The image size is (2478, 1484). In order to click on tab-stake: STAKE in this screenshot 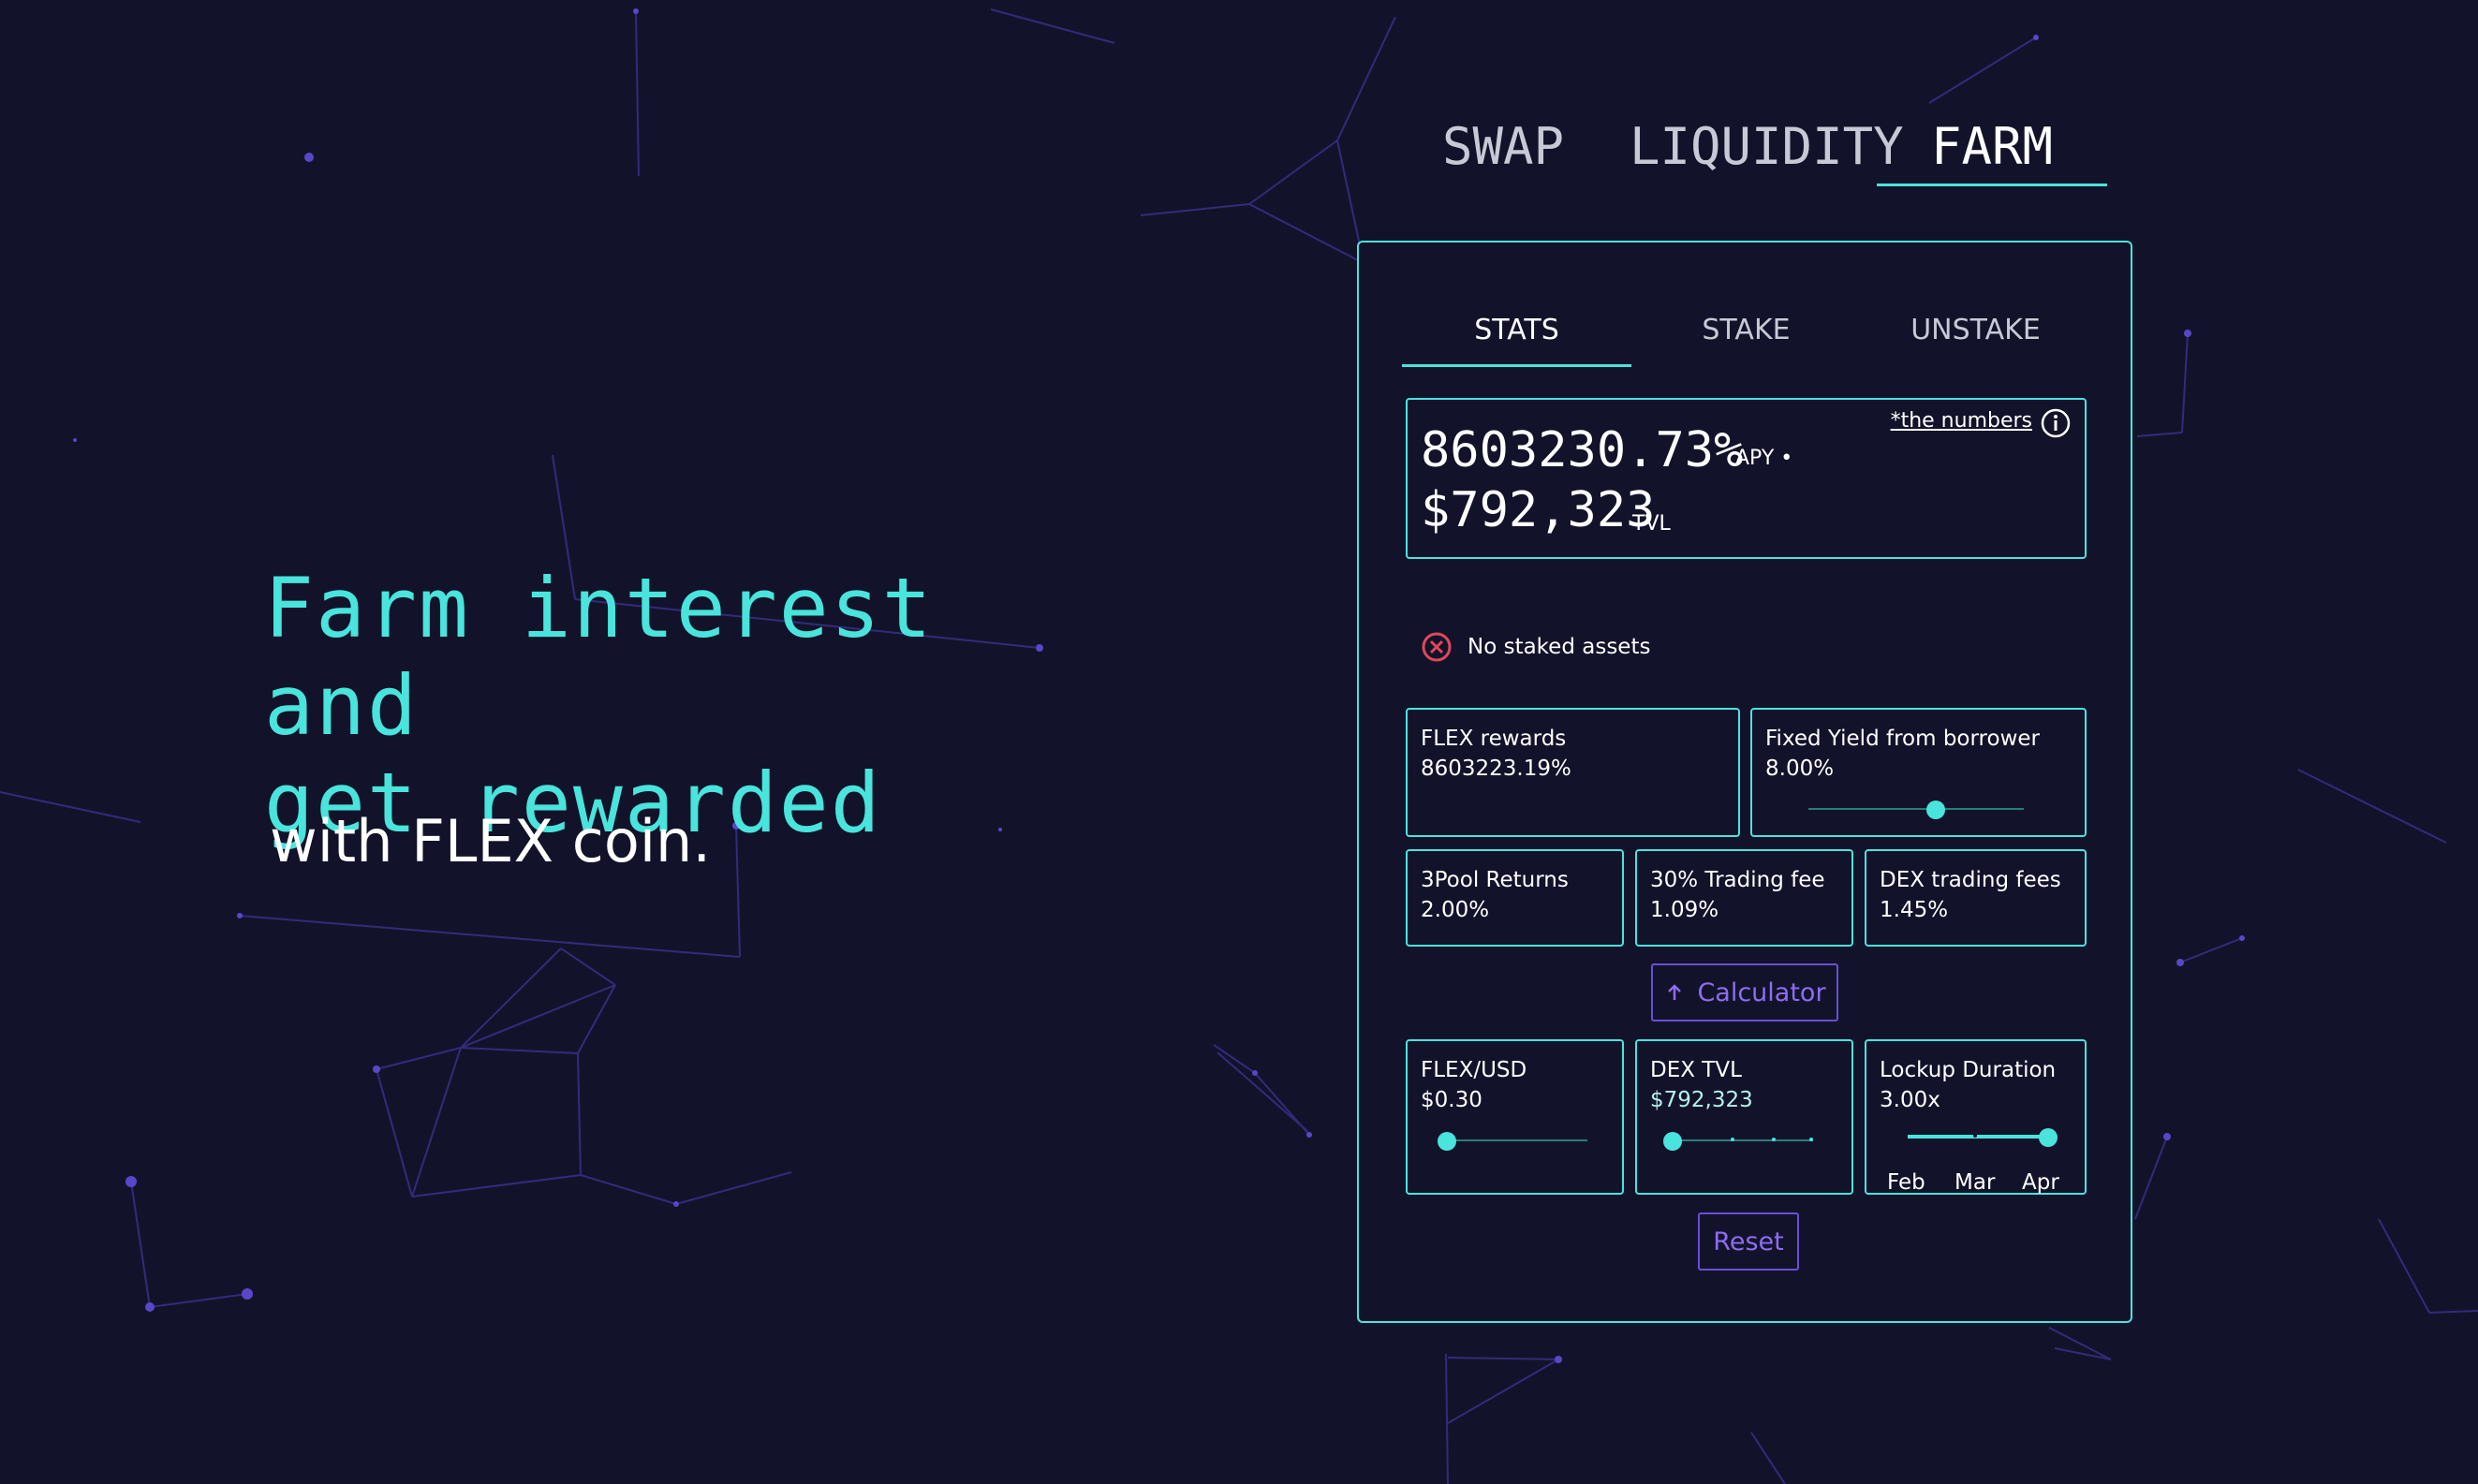, I will do `click(1746, 335)`.